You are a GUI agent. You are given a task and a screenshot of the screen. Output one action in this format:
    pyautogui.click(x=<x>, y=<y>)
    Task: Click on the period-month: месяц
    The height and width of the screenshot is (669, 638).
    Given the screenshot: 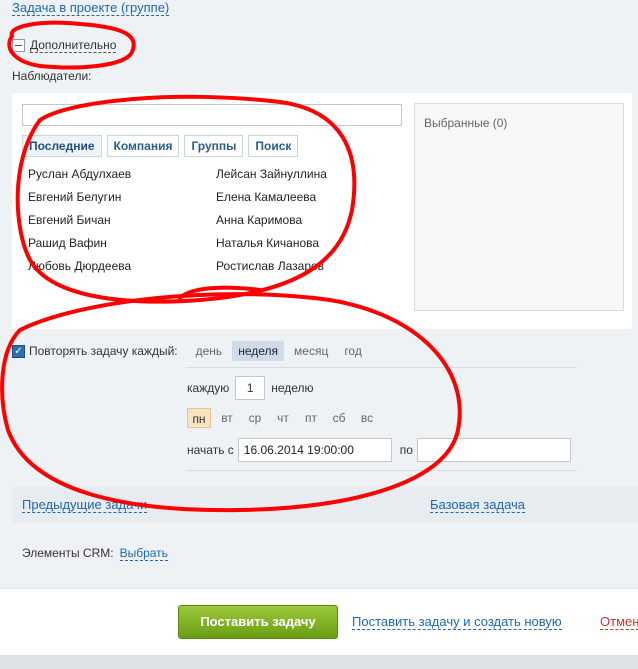 What is the action you would take?
    pyautogui.click(x=311, y=351)
    